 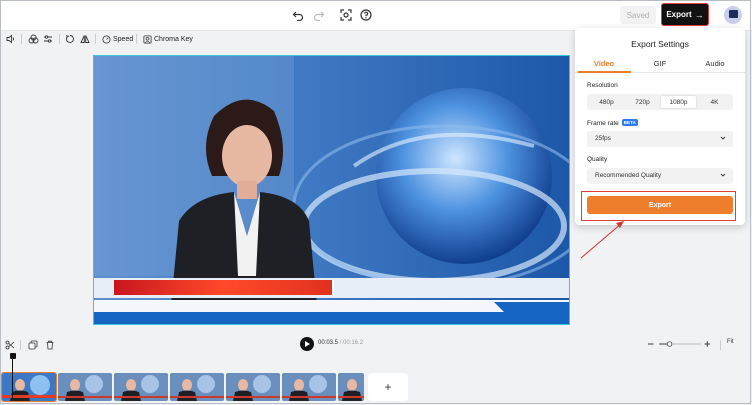 What do you see at coordinates (123, 39) in the screenshot?
I see `speed-label: Speed` at bounding box center [123, 39].